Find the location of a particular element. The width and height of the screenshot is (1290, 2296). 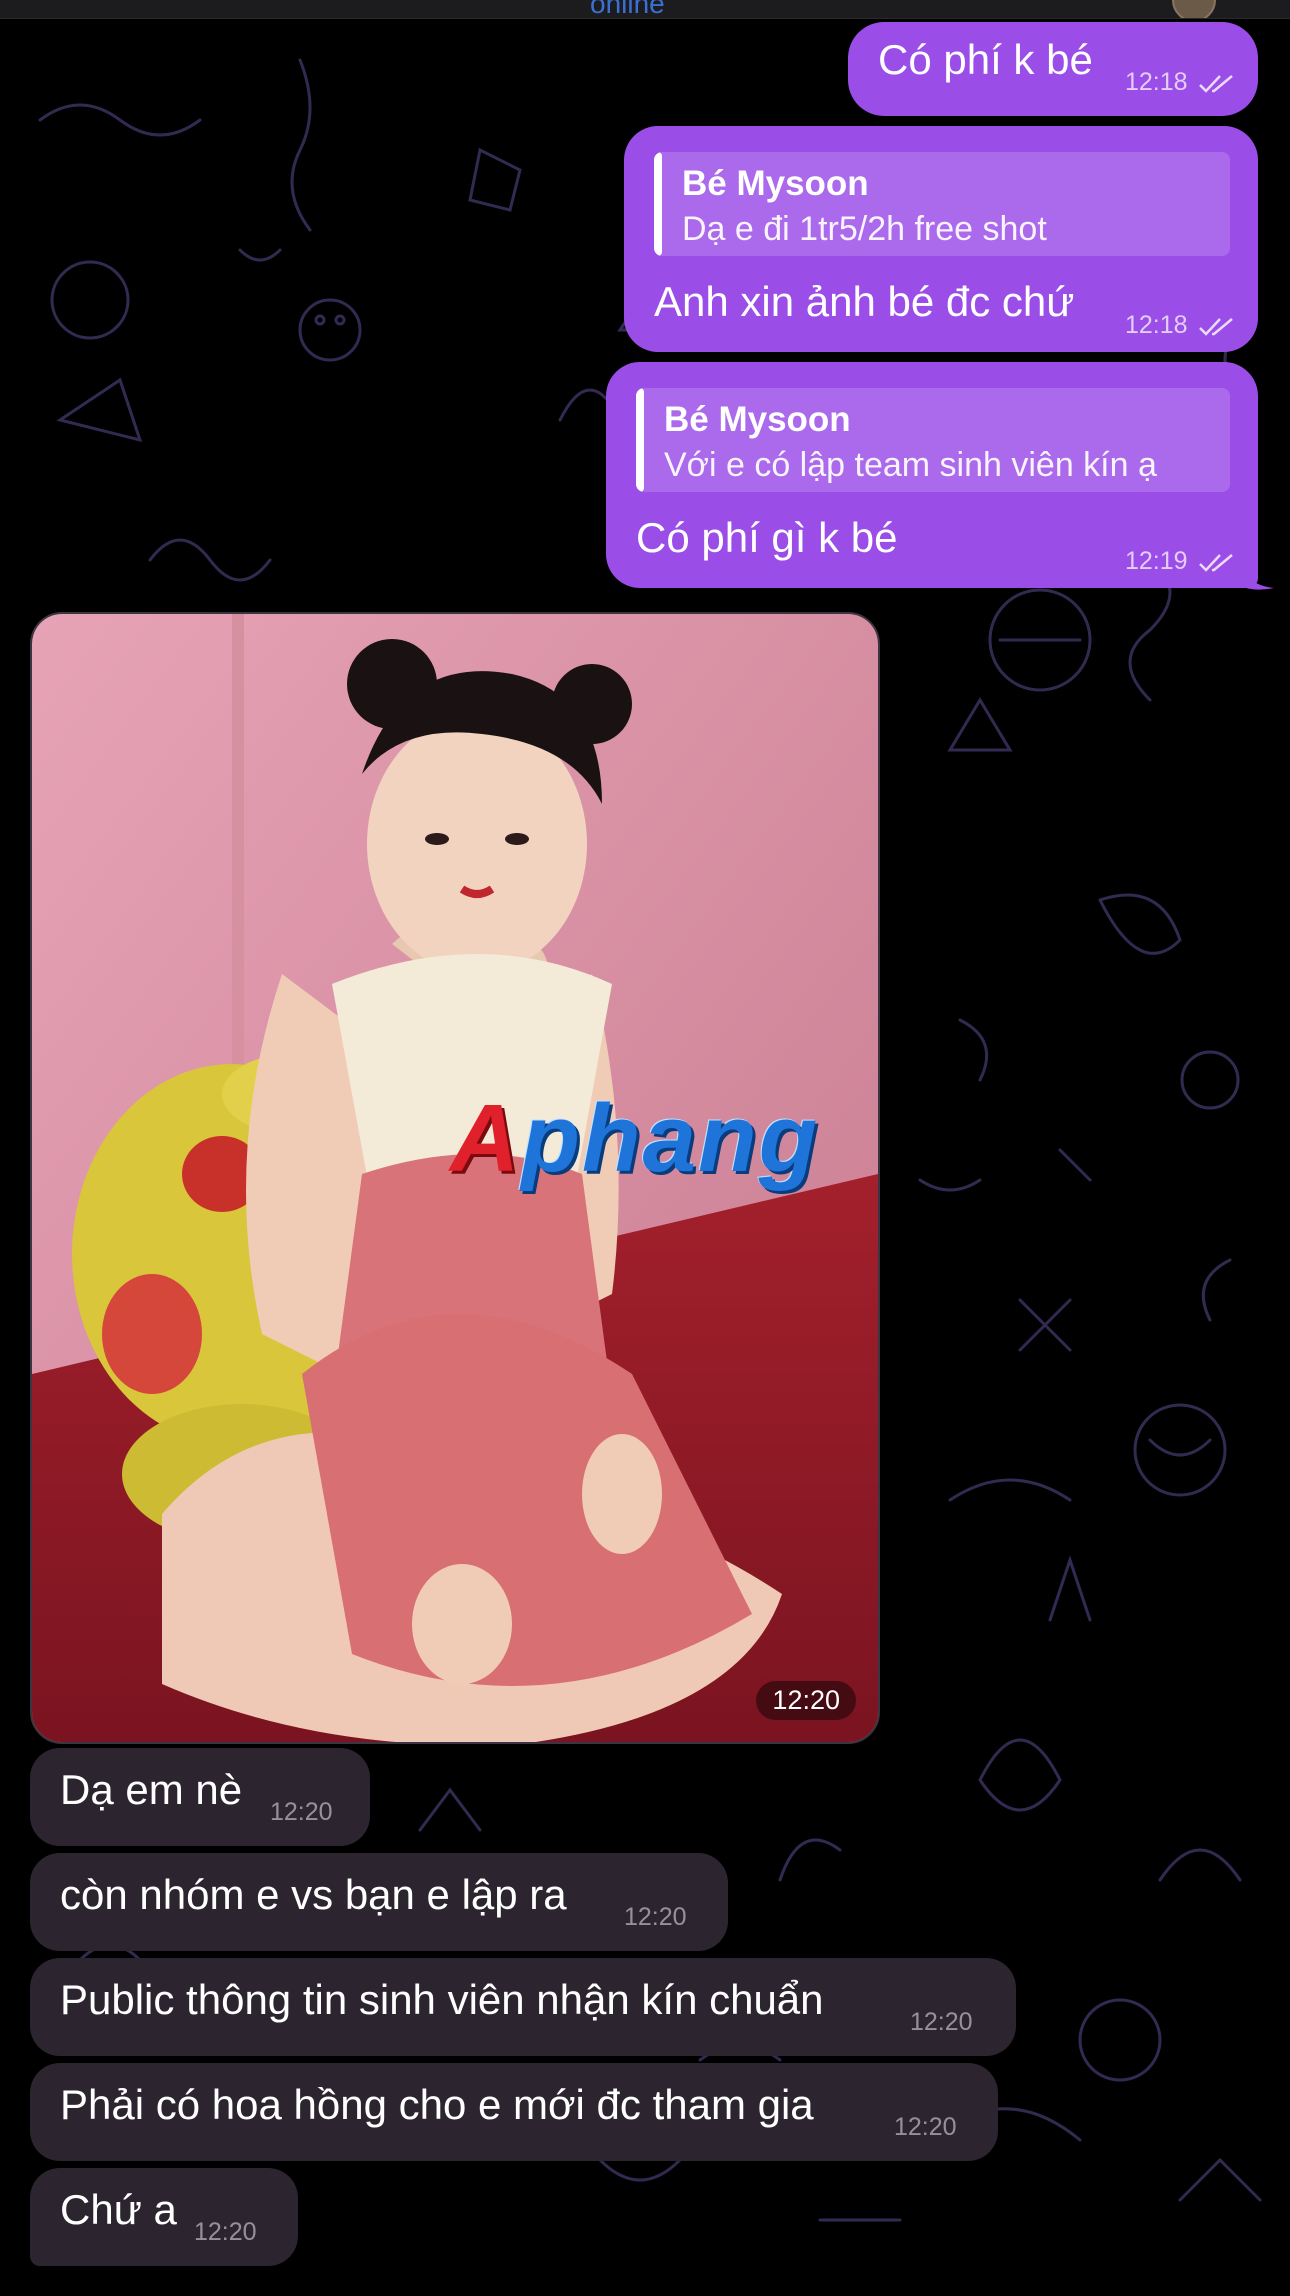

incoming-message: Chứ a 12:20 is located at coordinates (164, 2217).